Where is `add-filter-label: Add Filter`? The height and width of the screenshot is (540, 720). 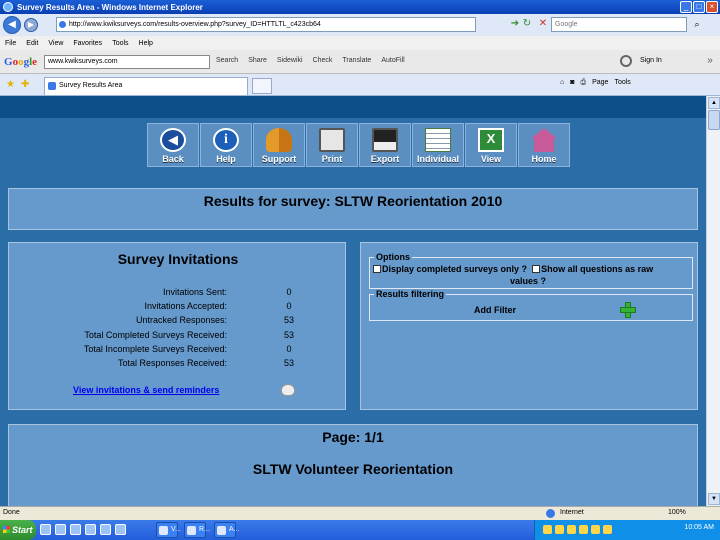 add-filter-label: Add Filter is located at coordinates (495, 310).